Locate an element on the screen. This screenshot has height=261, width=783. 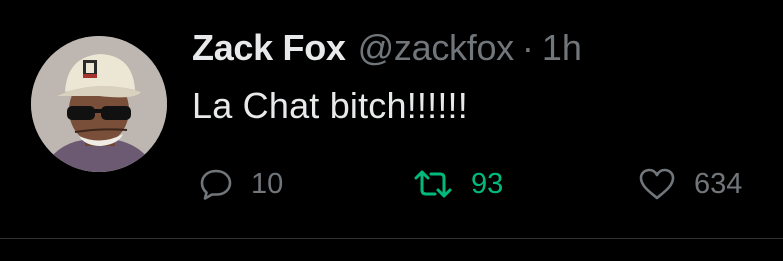
divider is located at coordinates (391, 238).